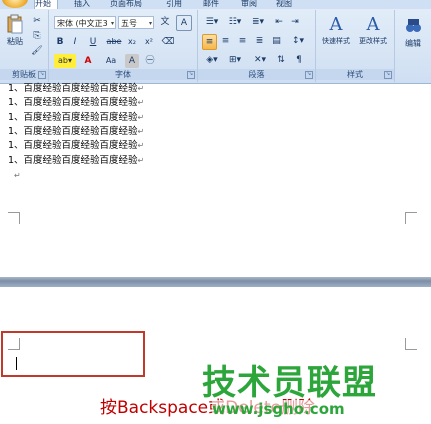 The width and height of the screenshot is (431, 424). I want to click on editing-group: 编辑, so click(413, 46).